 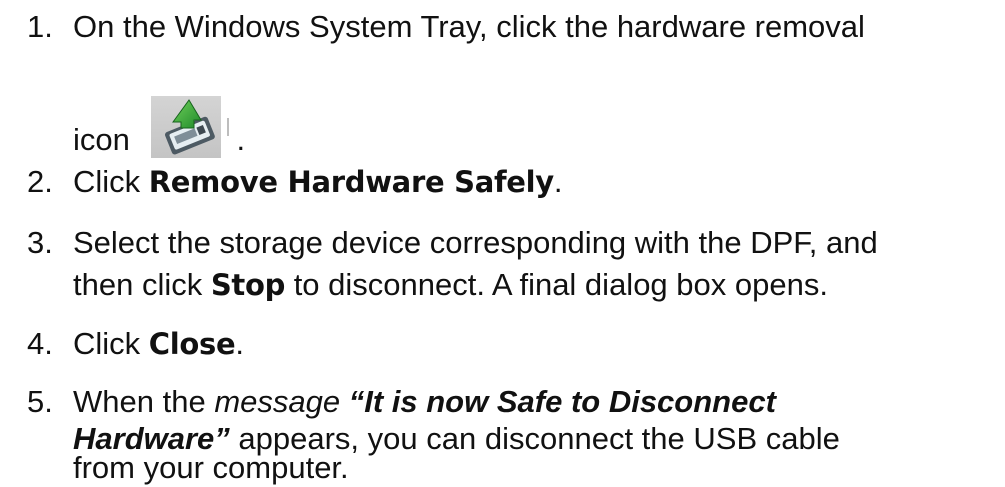 What do you see at coordinates (241, 139) in the screenshot?
I see `step-end: .` at bounding box center [241, 139].